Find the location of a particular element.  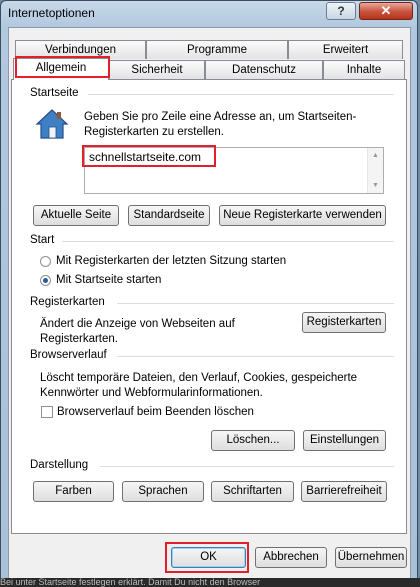

help-button: ? is located at coordinates (341, 11).